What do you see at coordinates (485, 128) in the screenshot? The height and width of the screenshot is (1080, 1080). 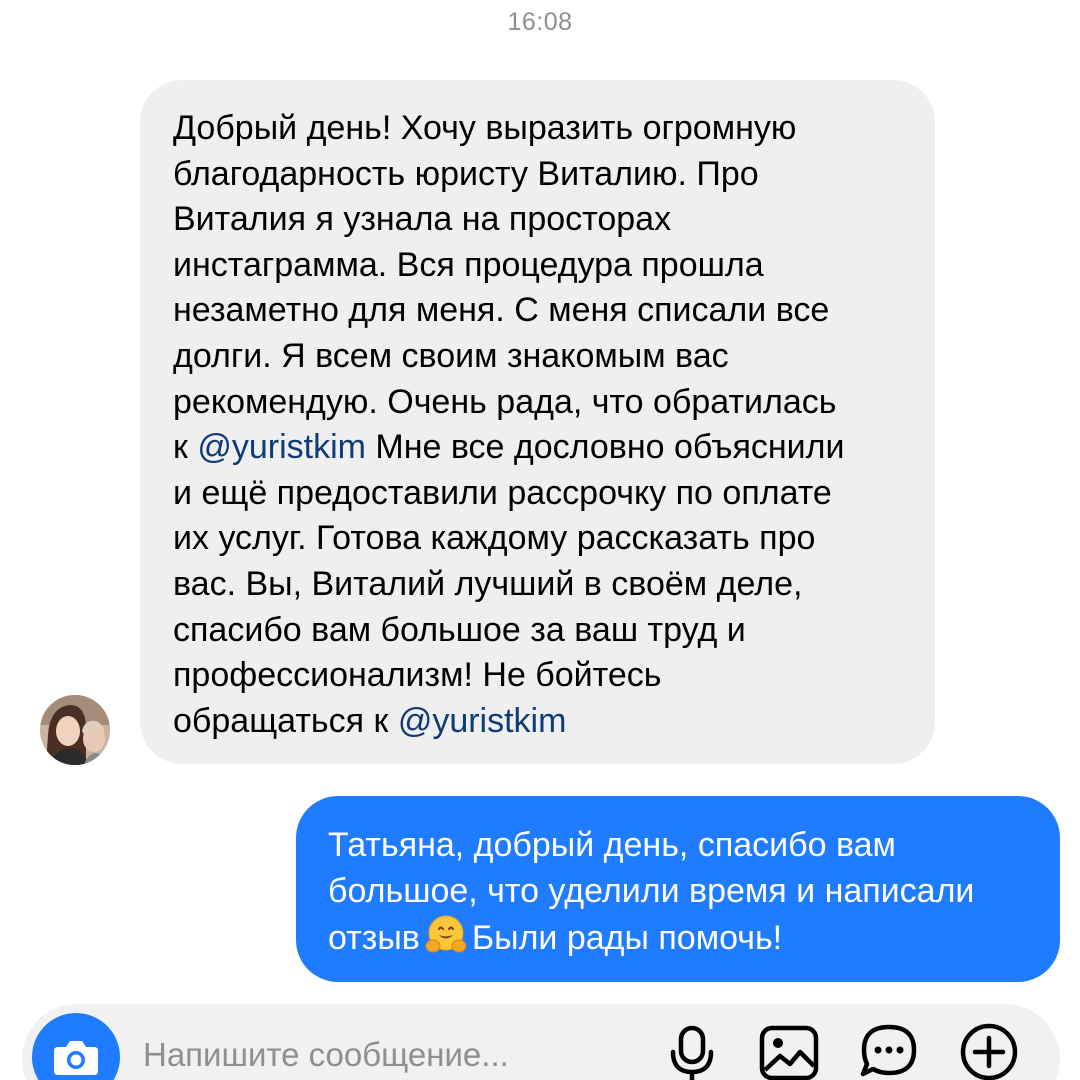 I see `message-line: Добрый день! Хочу выразить огромную` at bounding box center [485, 128].